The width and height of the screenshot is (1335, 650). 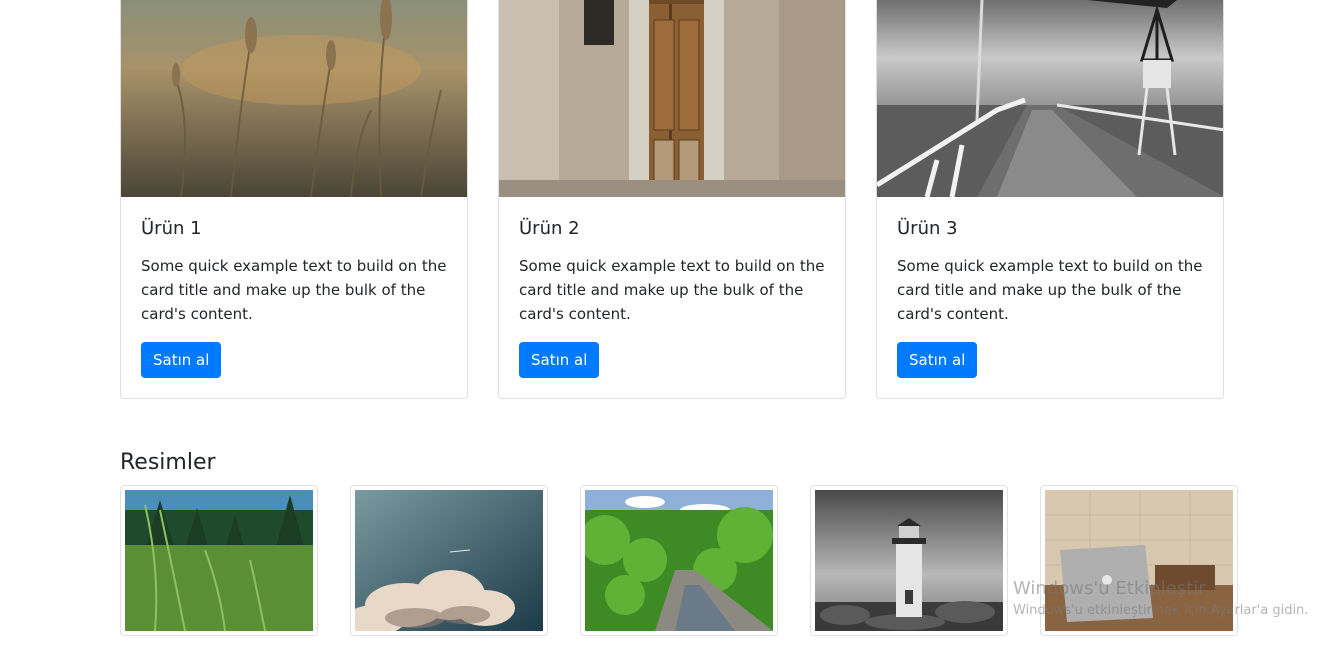 I want to click on gallery-title: Resimler, so click(x=168, y=462).